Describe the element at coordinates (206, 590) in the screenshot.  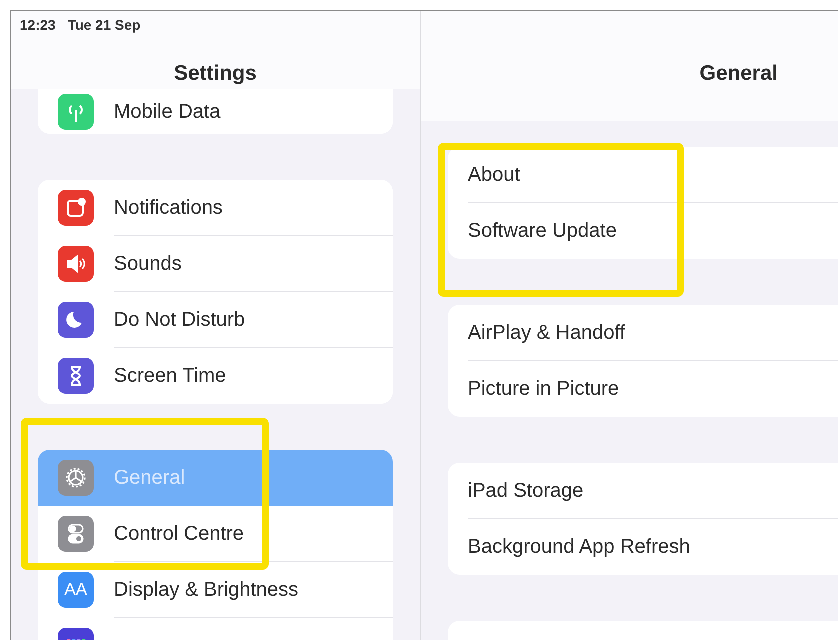
I see `item-label: Display & Brightness` at that location.